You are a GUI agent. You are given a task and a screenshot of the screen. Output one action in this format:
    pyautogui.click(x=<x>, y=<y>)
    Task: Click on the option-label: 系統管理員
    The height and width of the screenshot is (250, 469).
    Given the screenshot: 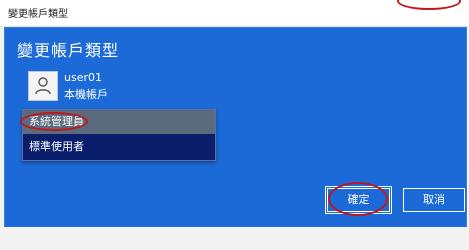 What is the action you would take?
    pyautogui.click(x=56, y=121)
    